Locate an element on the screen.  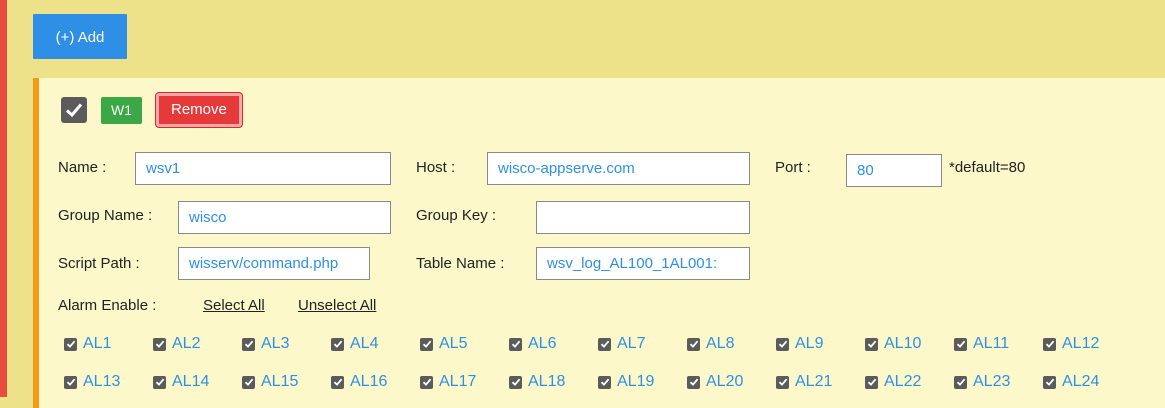
alarm-checkbox-item: AL10 is located at coordinates (909, 344).